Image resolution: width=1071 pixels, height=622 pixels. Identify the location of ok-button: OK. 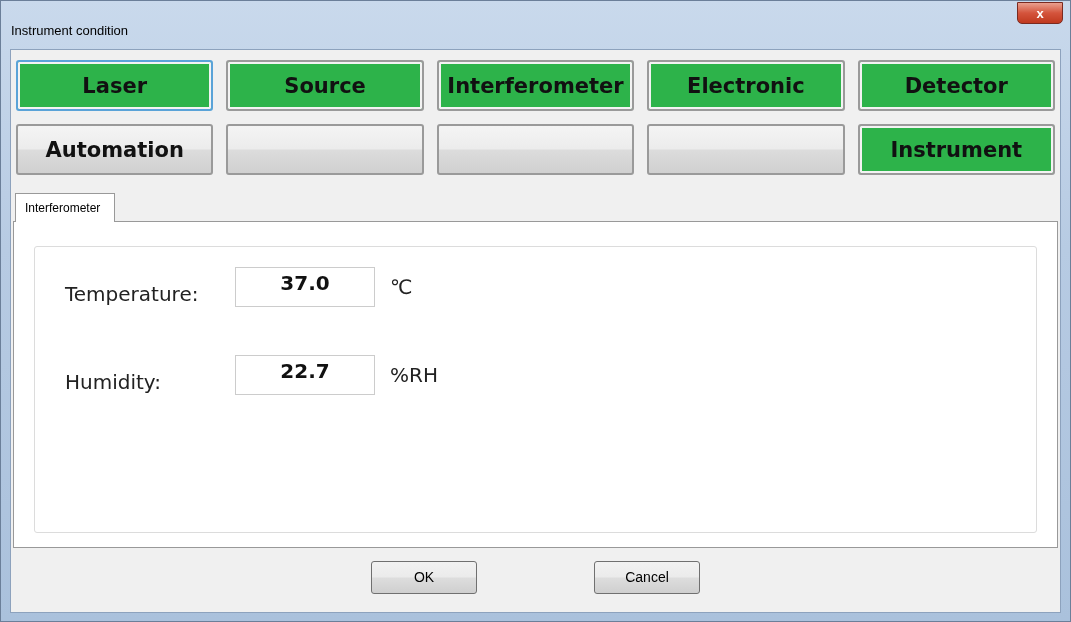
(424, 577).